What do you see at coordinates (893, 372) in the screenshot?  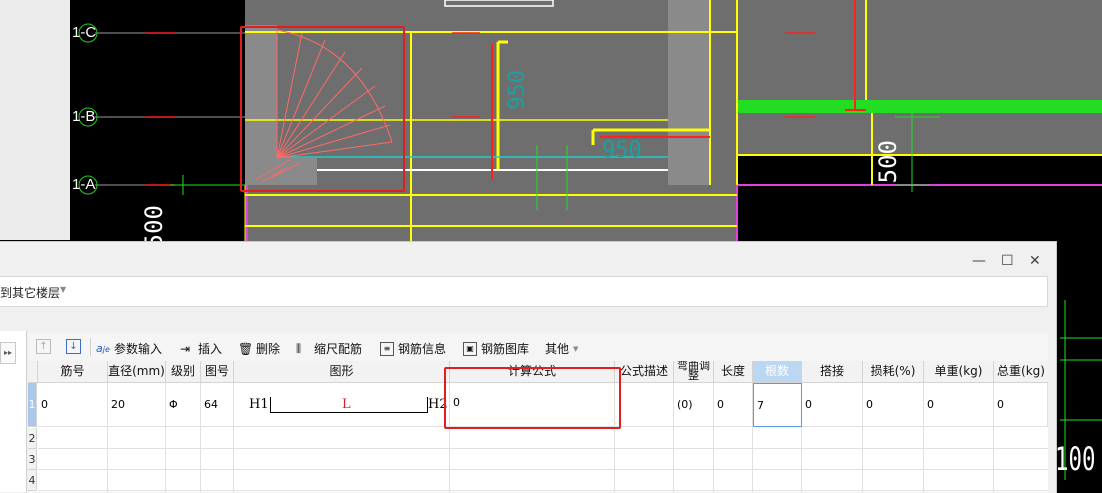 I see `header-loss: 损耗(%)` at bounding box center [893, 372].